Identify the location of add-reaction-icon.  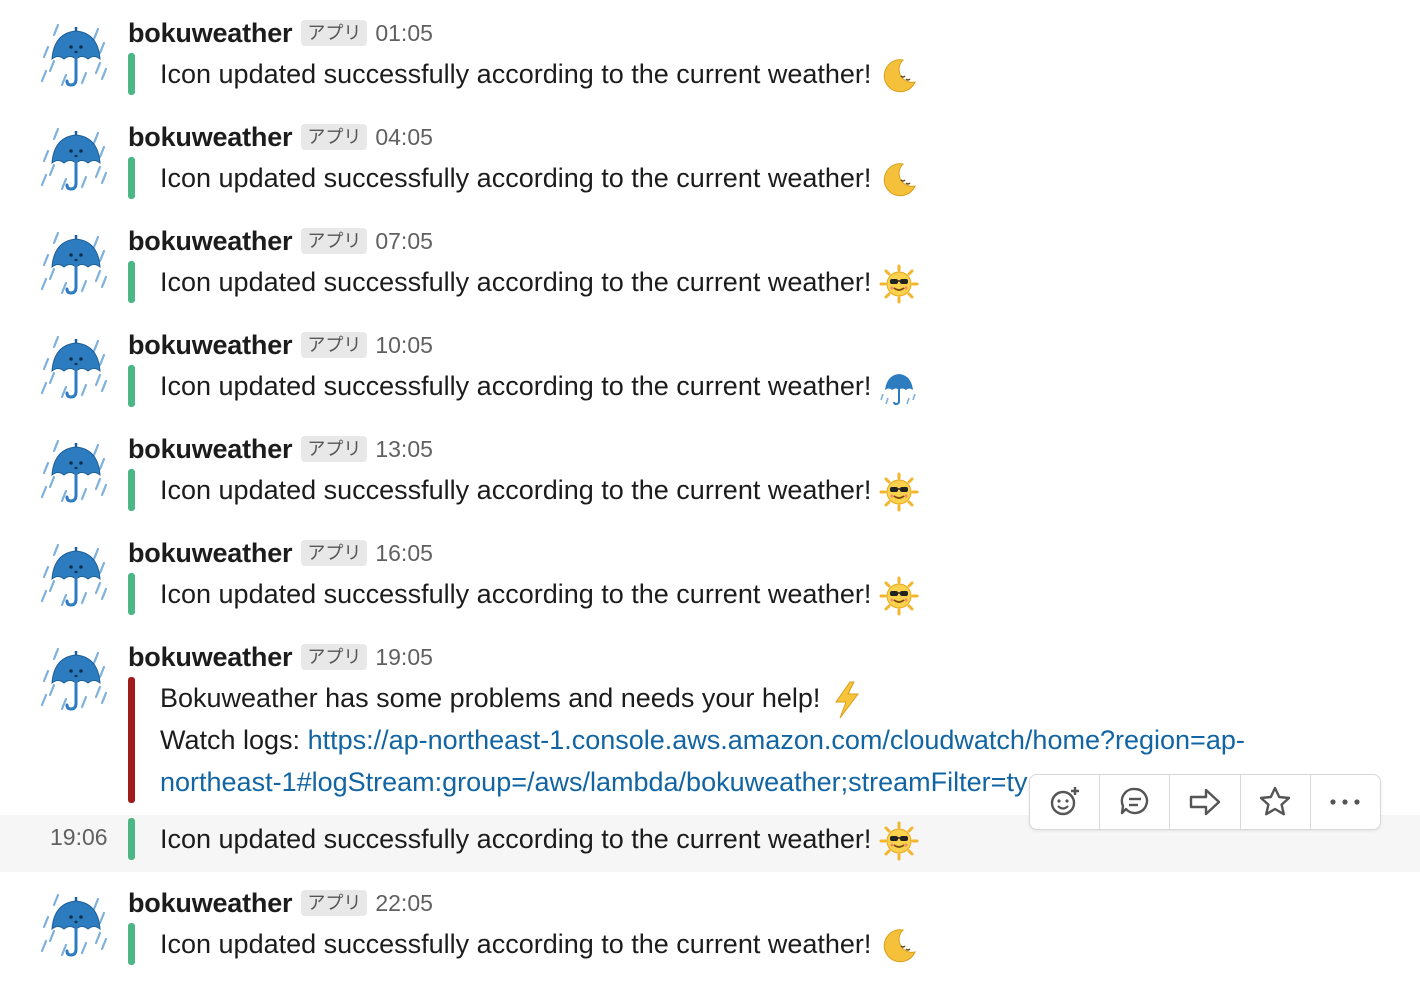
(1064, 801).